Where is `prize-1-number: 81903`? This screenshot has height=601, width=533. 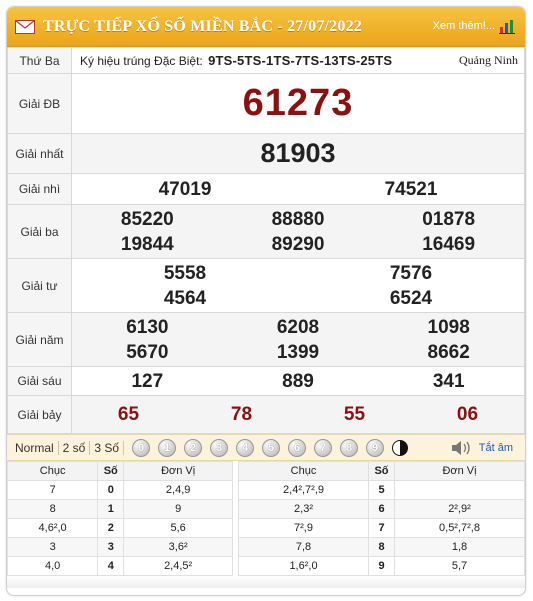
prize-1-number: 81903 is located at coordinates (298, 153).